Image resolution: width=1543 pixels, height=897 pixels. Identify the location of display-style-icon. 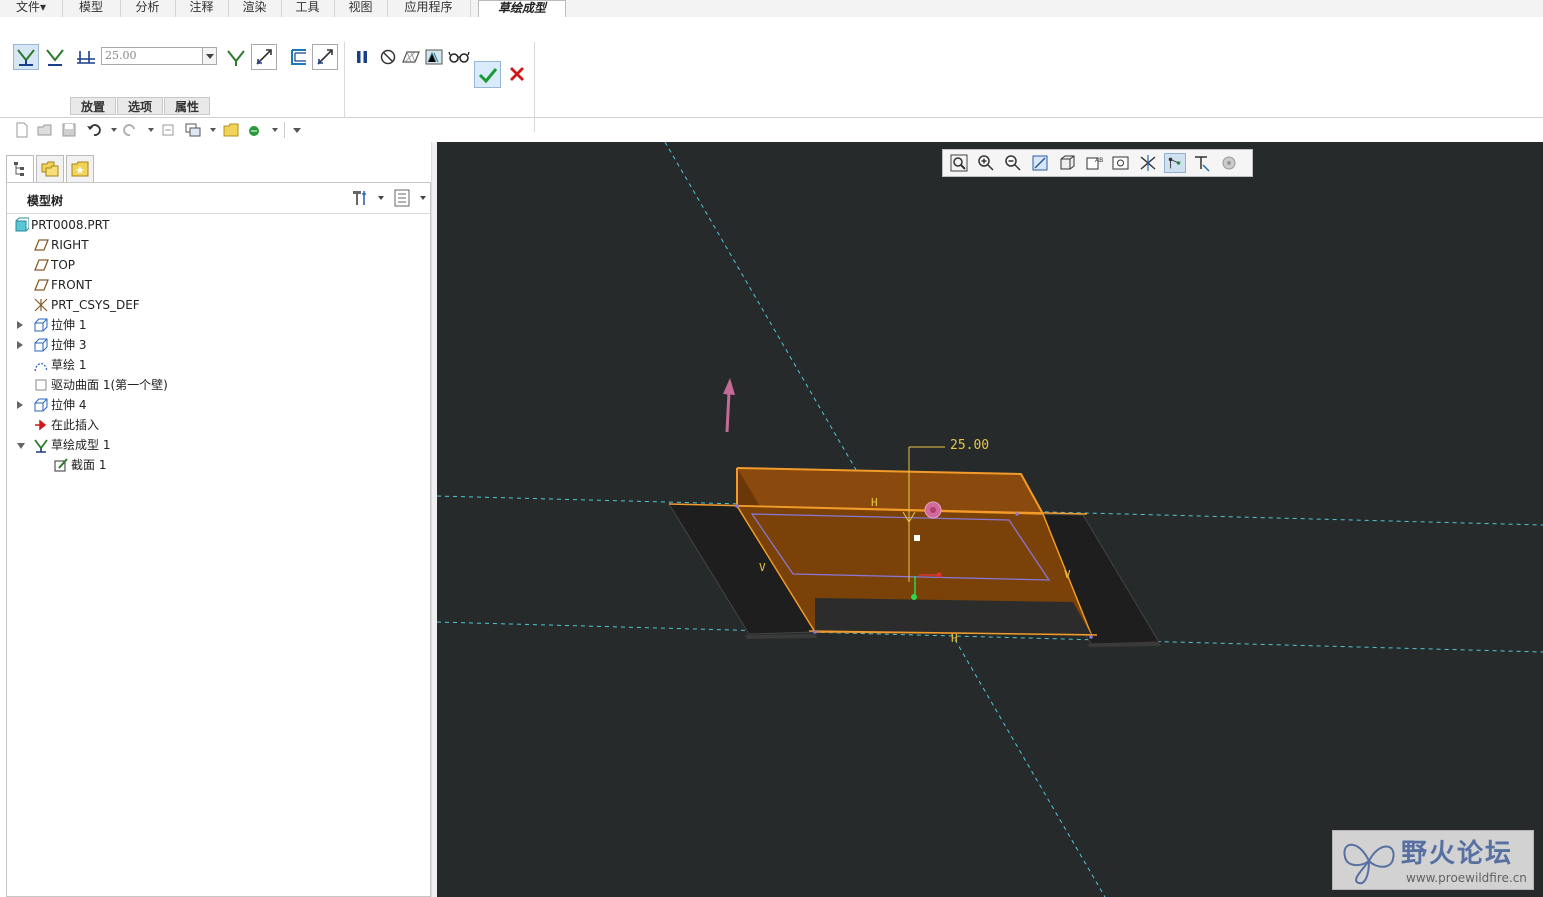
(1067, 163).